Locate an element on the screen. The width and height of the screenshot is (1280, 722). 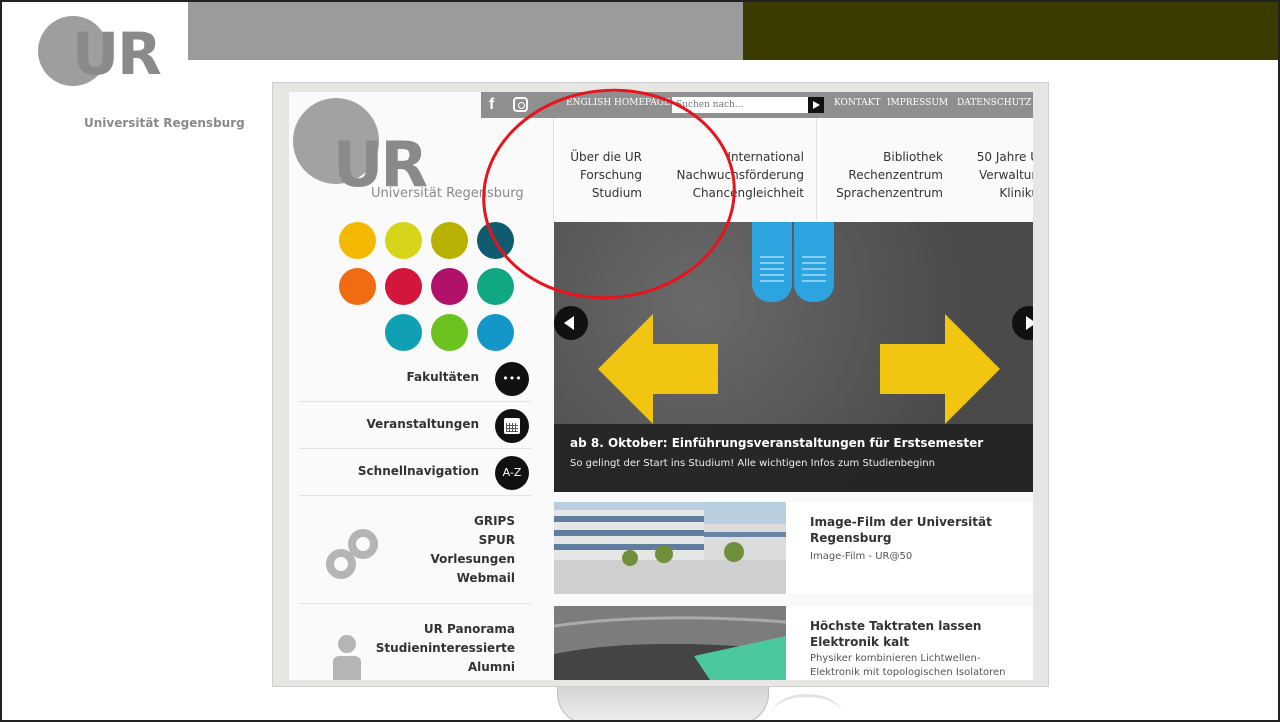
nav-item-verwaltung: Verwaltun is located at coordinates (1005, 175).